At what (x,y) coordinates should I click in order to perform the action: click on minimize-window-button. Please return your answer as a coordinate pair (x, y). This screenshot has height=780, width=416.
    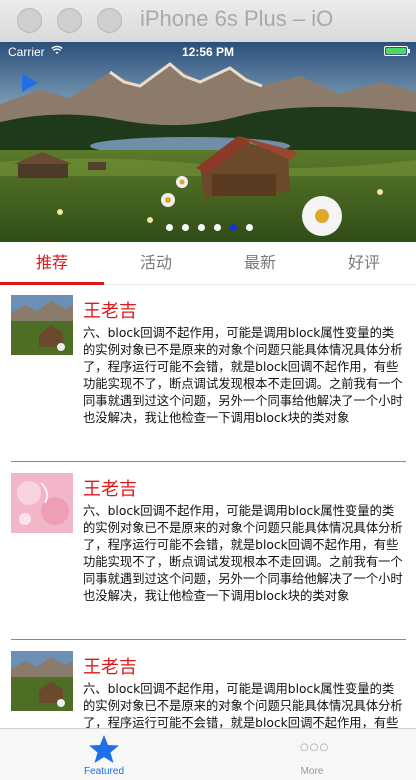
    Looking at the image, I should click on (69, 20).